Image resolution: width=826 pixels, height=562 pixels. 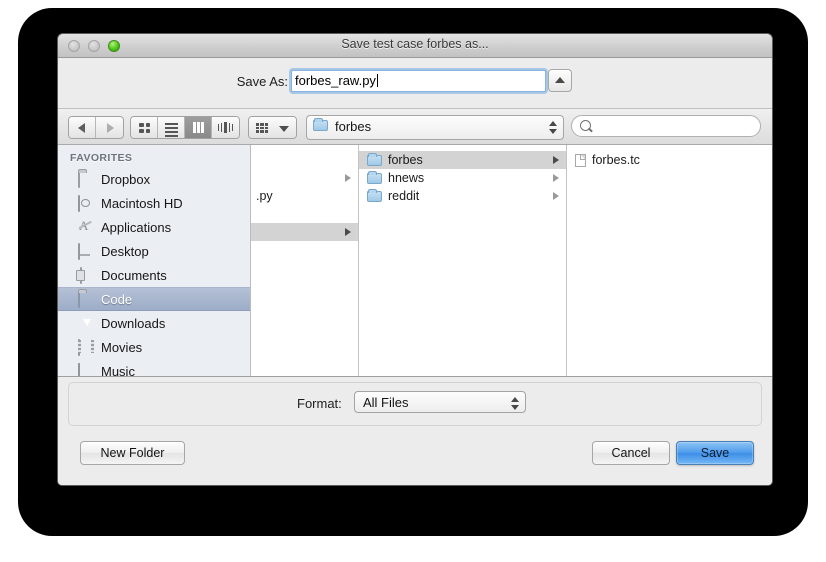 What do you see at coordinates (666, 126) in the screenshot?
I see `search-input` at bounding box center [666, 126].